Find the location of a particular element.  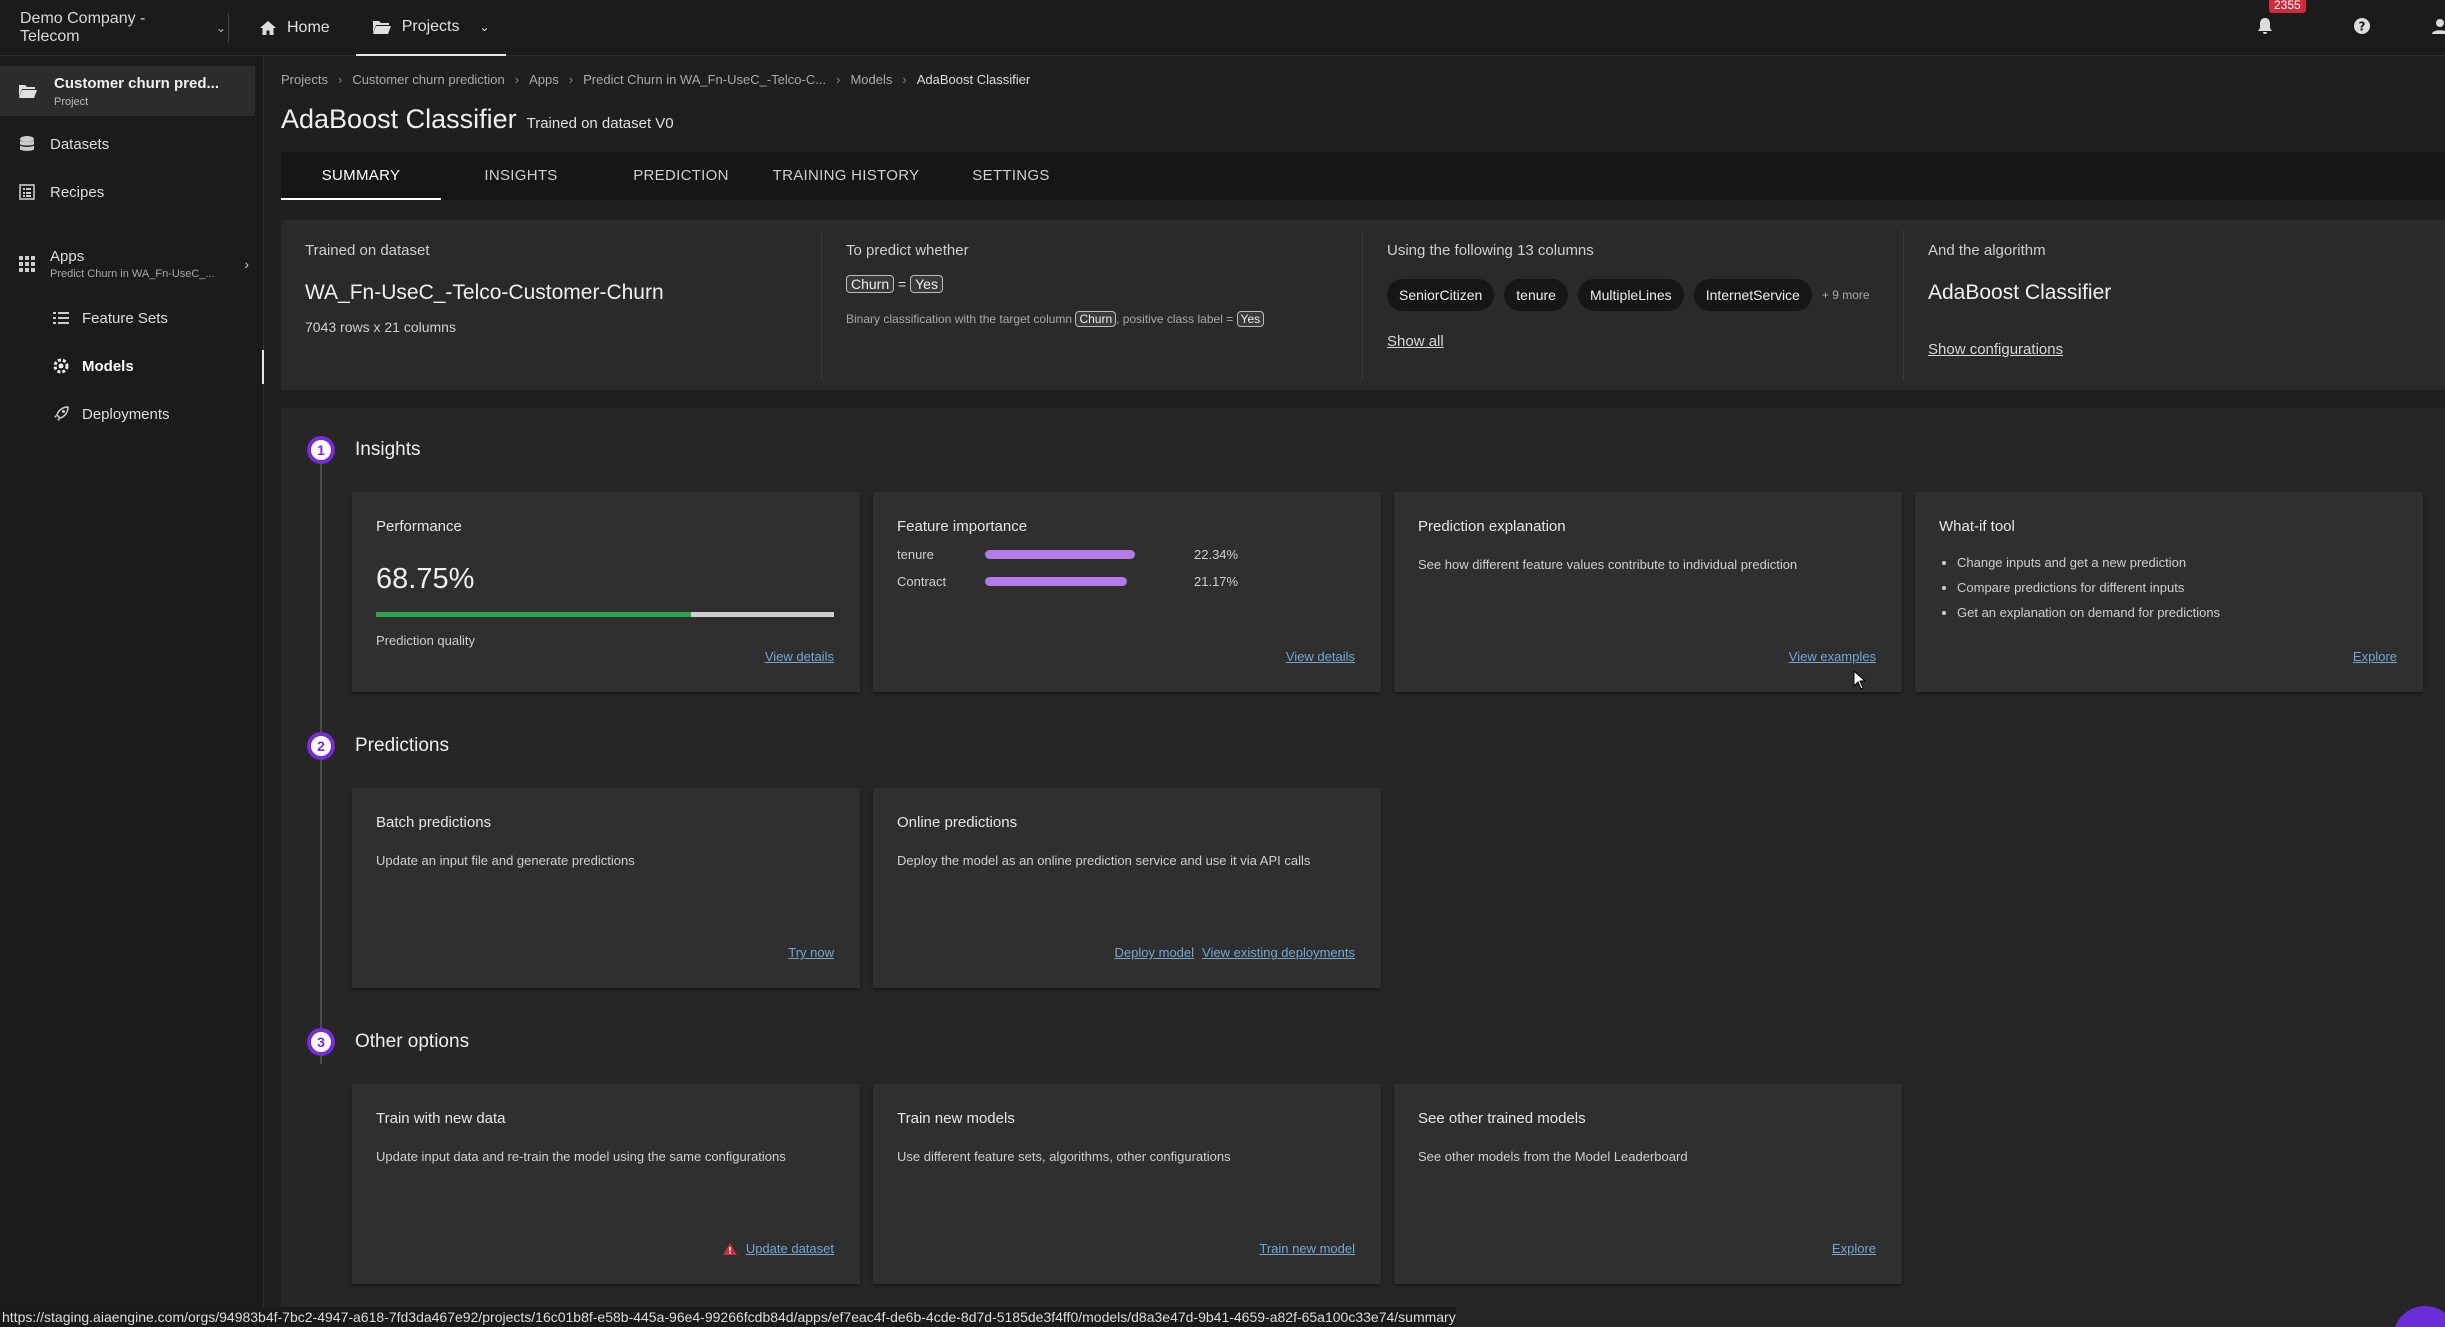

section-title: Insights is located at coordinates (388, 449).